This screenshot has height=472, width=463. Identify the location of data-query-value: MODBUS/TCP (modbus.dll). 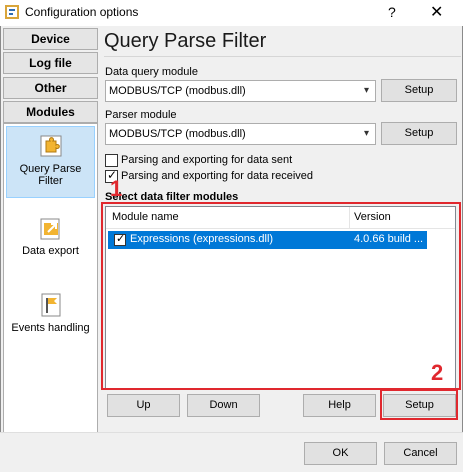
(177, 91).